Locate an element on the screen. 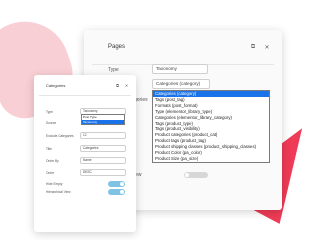 This screenshot has height=240, width=327. hide-empty-label: Hide Empty is located at coordinates (54, 184).